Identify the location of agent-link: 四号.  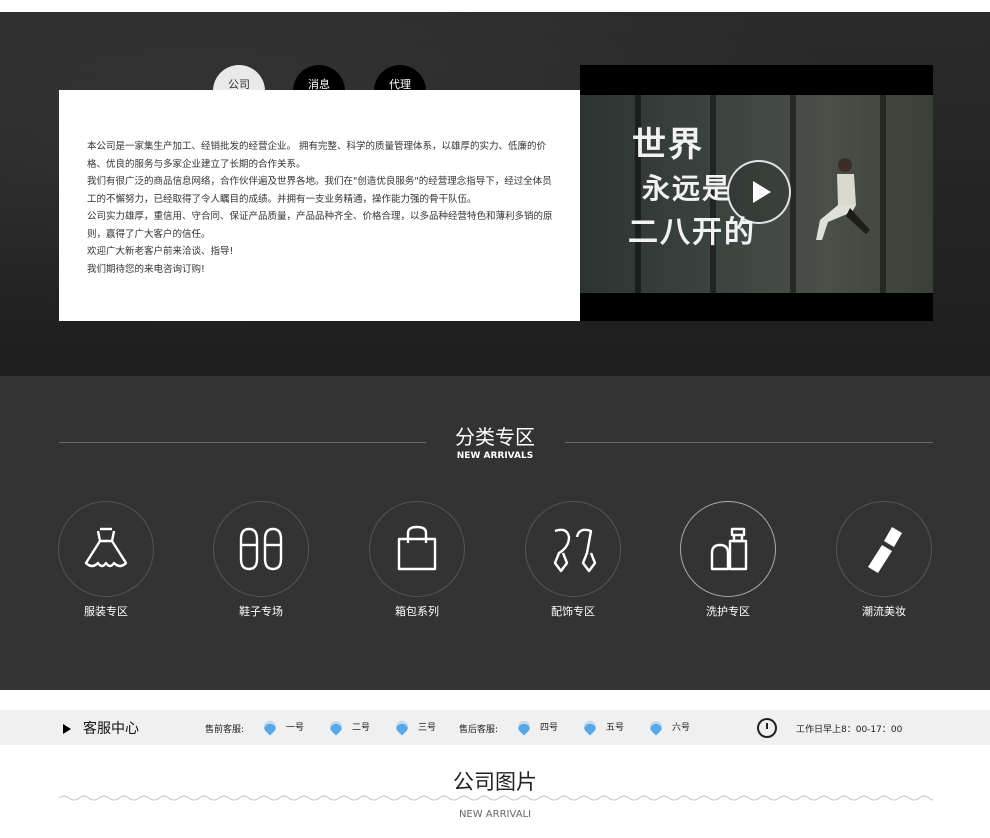
(536, 726).